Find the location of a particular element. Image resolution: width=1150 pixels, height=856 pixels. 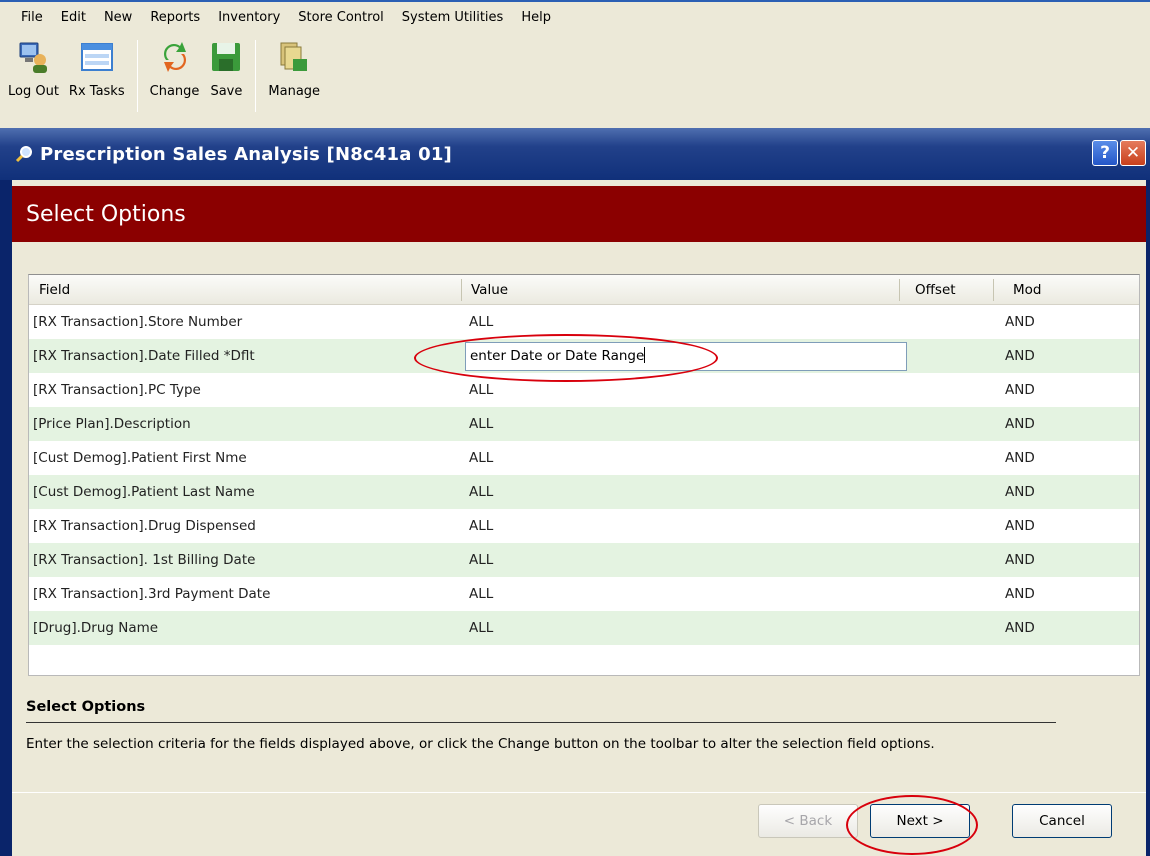

help-heading: Select Options is located at coordinates (86, 707).